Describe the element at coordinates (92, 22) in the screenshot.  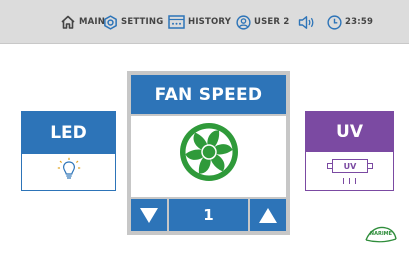
I see `nav-main-label: MAIN` at that location.